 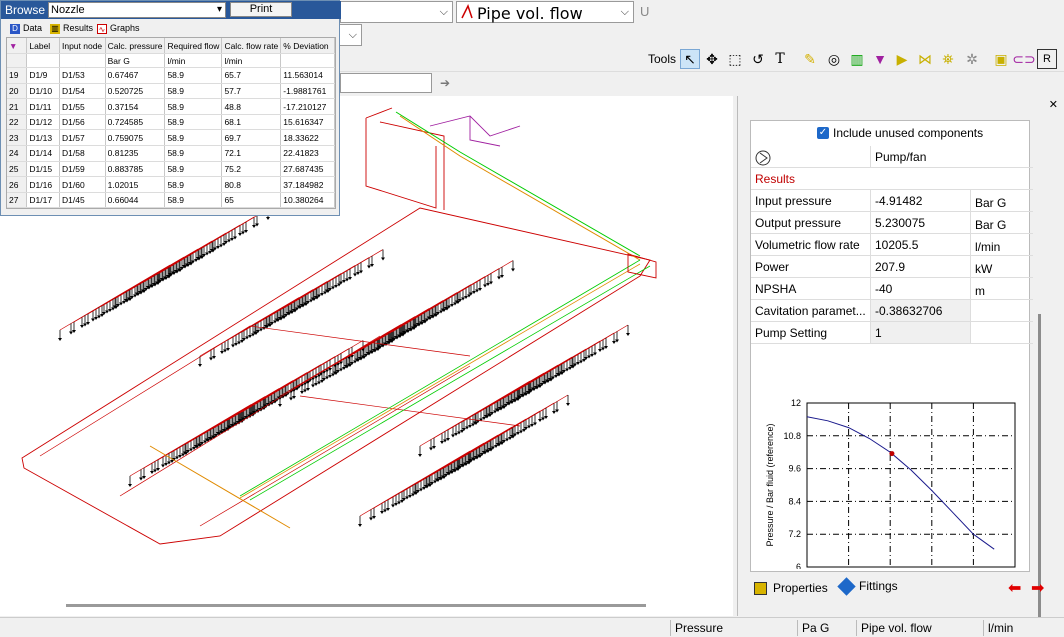 What do you see at coordinates (867, 586) in the screenshot?
I see `tab-fittings: Fittings` at bounding box center [867, 586].